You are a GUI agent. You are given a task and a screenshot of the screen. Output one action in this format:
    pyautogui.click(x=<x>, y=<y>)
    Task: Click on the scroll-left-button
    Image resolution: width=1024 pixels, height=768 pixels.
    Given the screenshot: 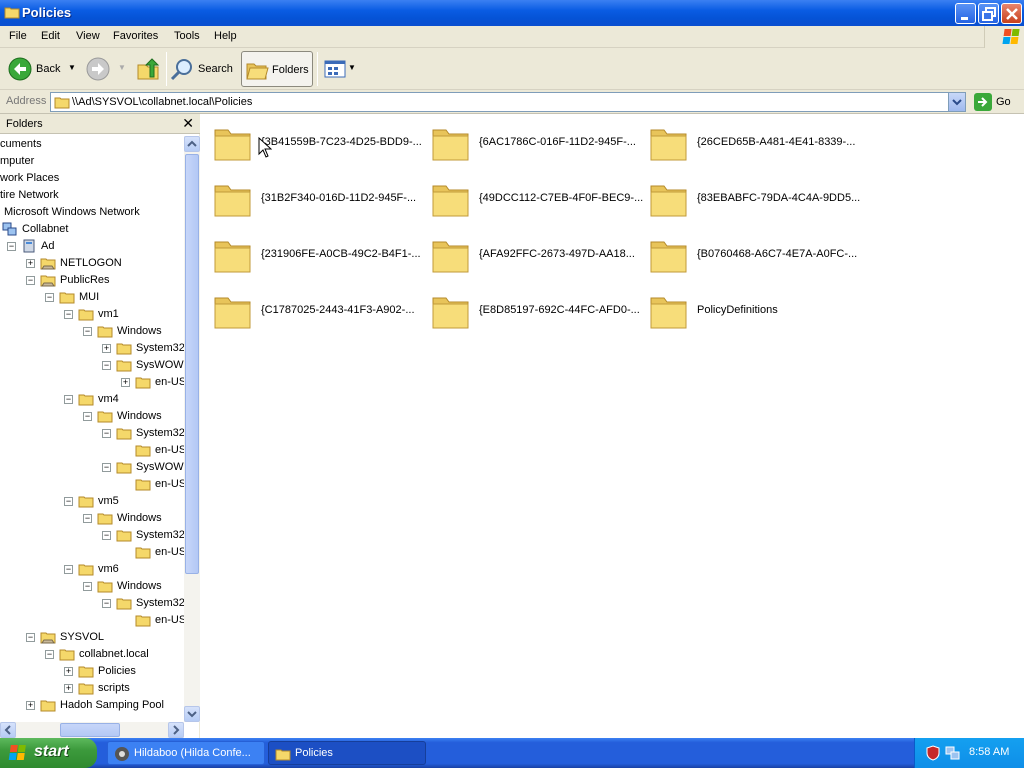 What is the action you would take?
    pyautogui.click(x=8, y=730)
    